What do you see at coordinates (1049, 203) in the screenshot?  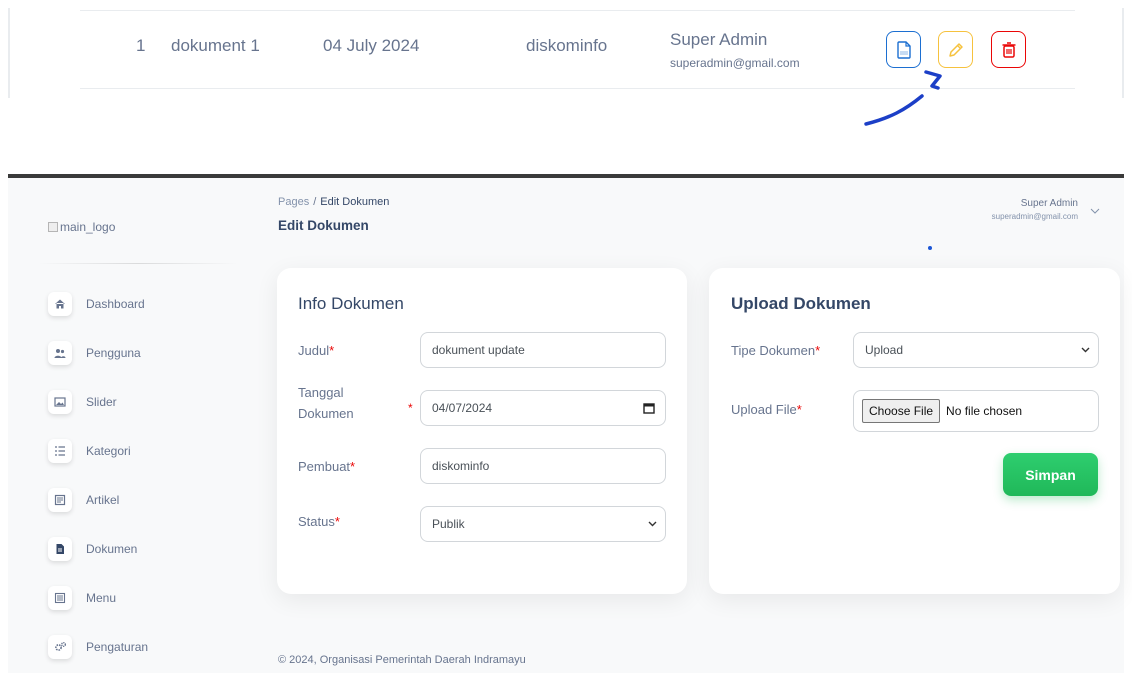 I see `user-name: Super Admin` at bounding box center [1049, 203].